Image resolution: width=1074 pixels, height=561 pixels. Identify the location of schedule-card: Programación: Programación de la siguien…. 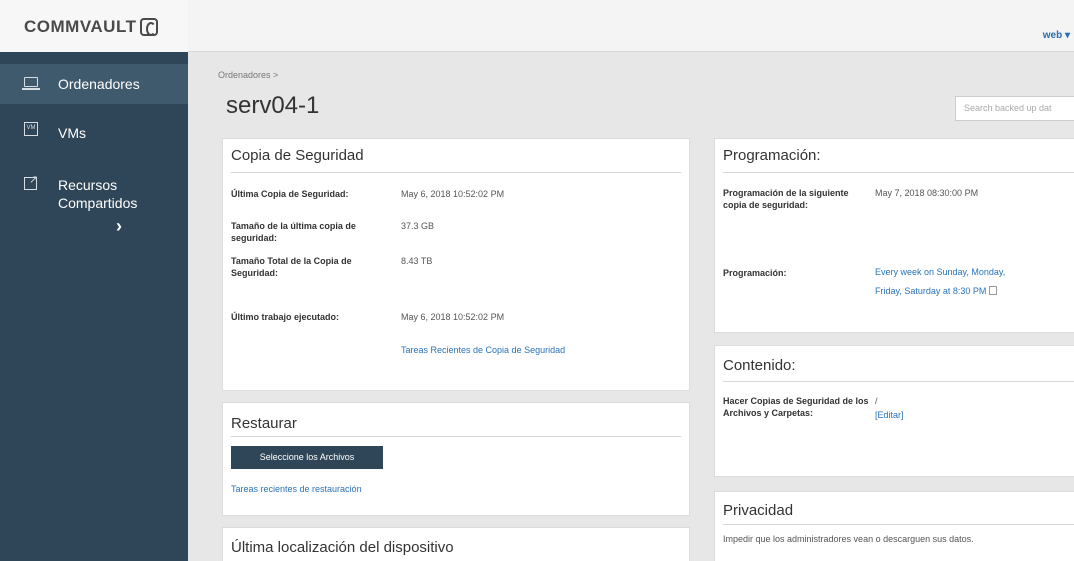
(894, 235).